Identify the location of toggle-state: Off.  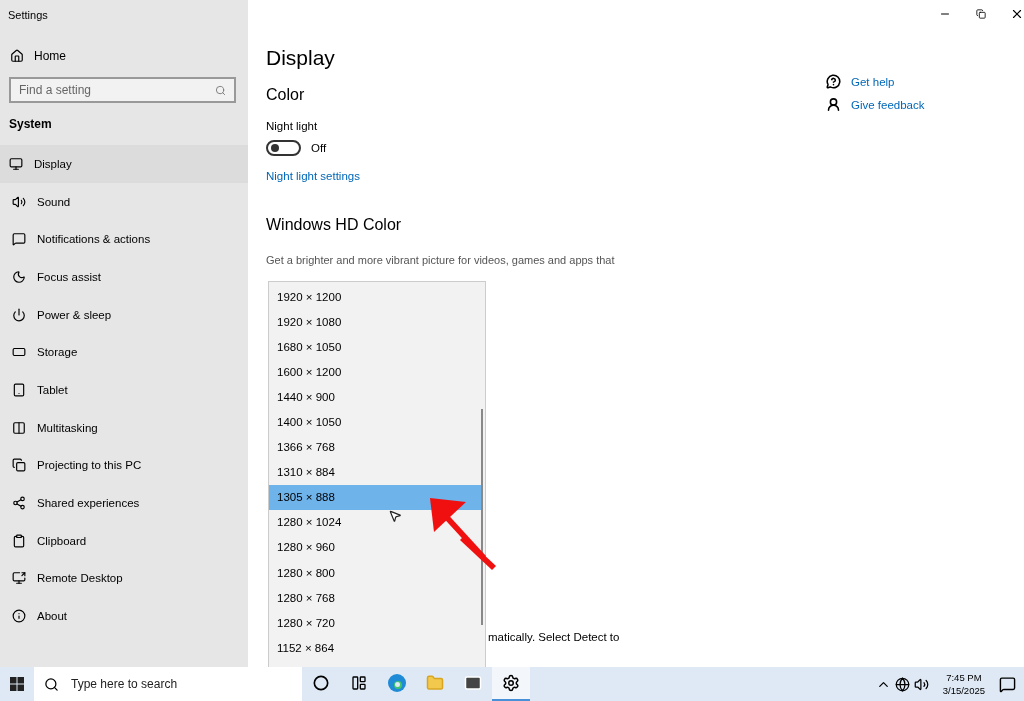
(319, 148).